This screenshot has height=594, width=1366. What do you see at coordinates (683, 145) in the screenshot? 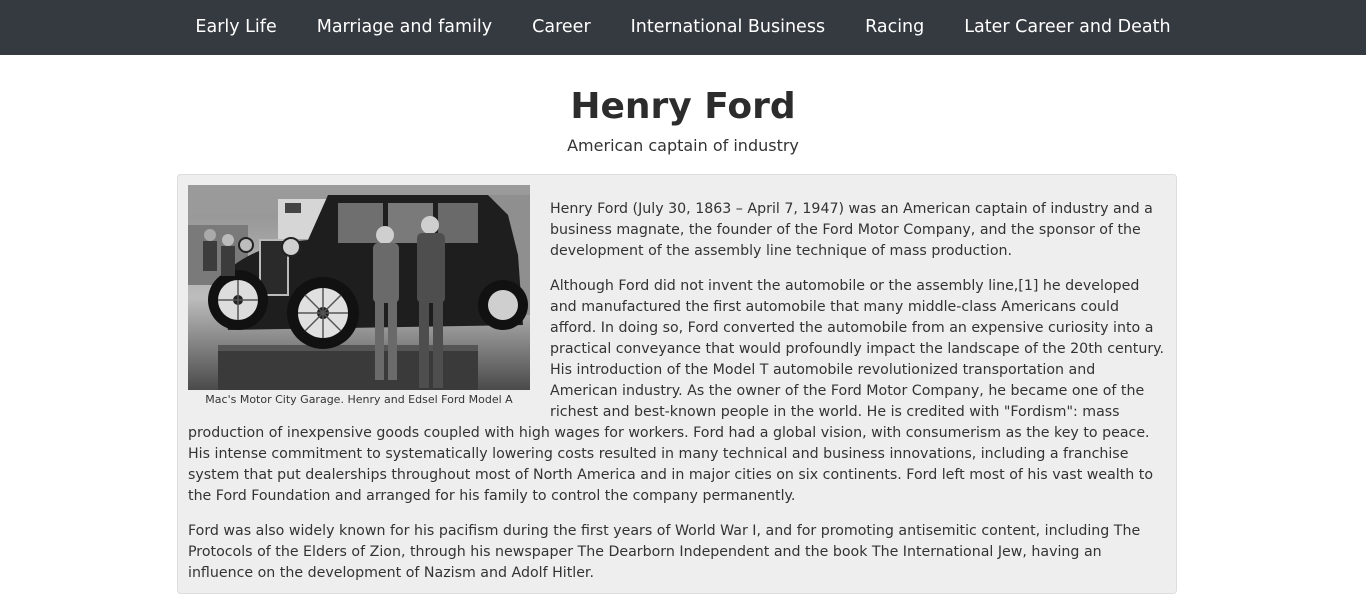
I see `page-subtitle: American captain of industry` at bounding box center [683, 145].